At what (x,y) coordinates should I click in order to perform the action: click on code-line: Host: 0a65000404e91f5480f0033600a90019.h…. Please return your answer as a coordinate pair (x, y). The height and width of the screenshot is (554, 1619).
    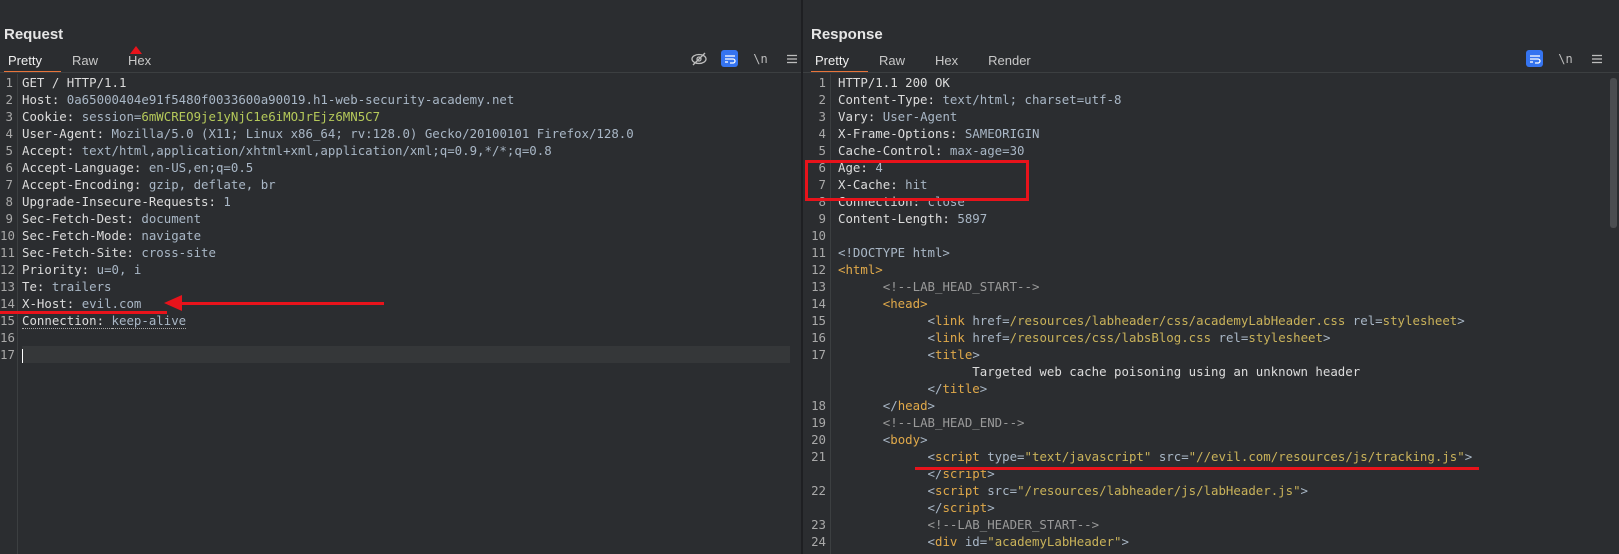
    Looking at the image, I should click on (406, 99).